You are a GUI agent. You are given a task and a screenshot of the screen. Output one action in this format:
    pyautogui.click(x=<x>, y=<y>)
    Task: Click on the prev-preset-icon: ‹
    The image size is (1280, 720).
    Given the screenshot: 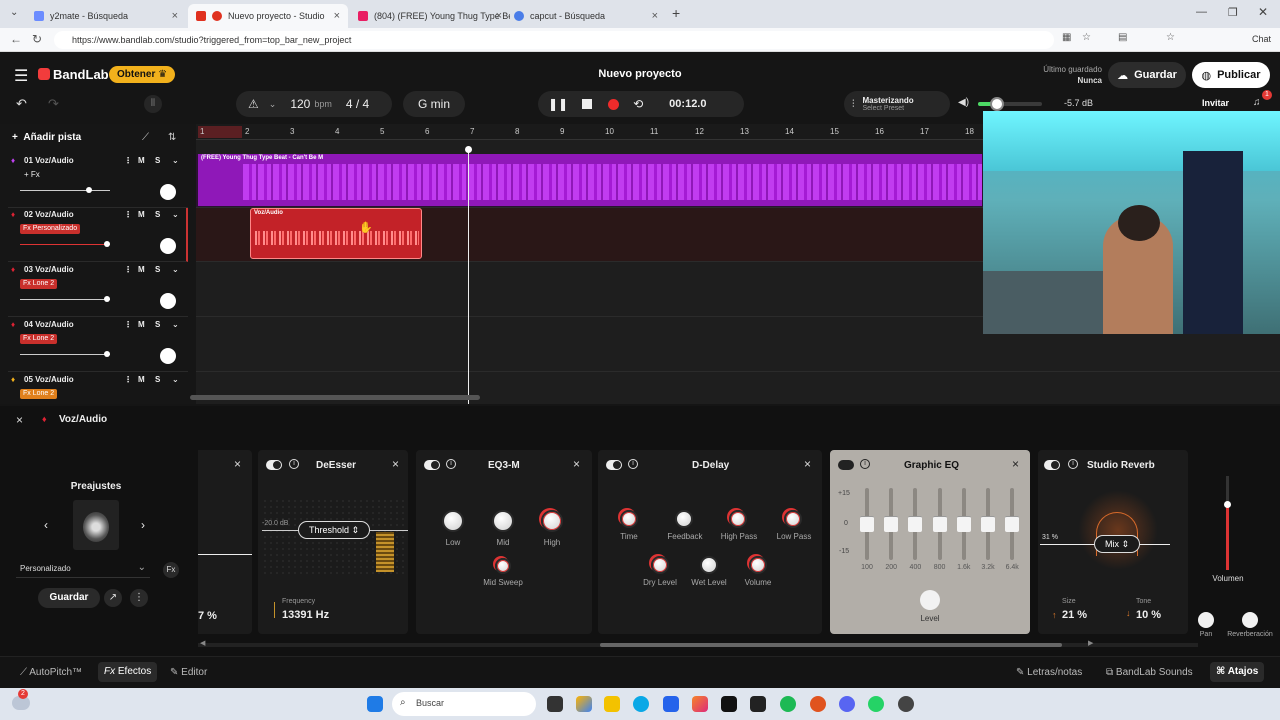 What is the action you would take?
    pyautogui.click(x=46, y=525)
    